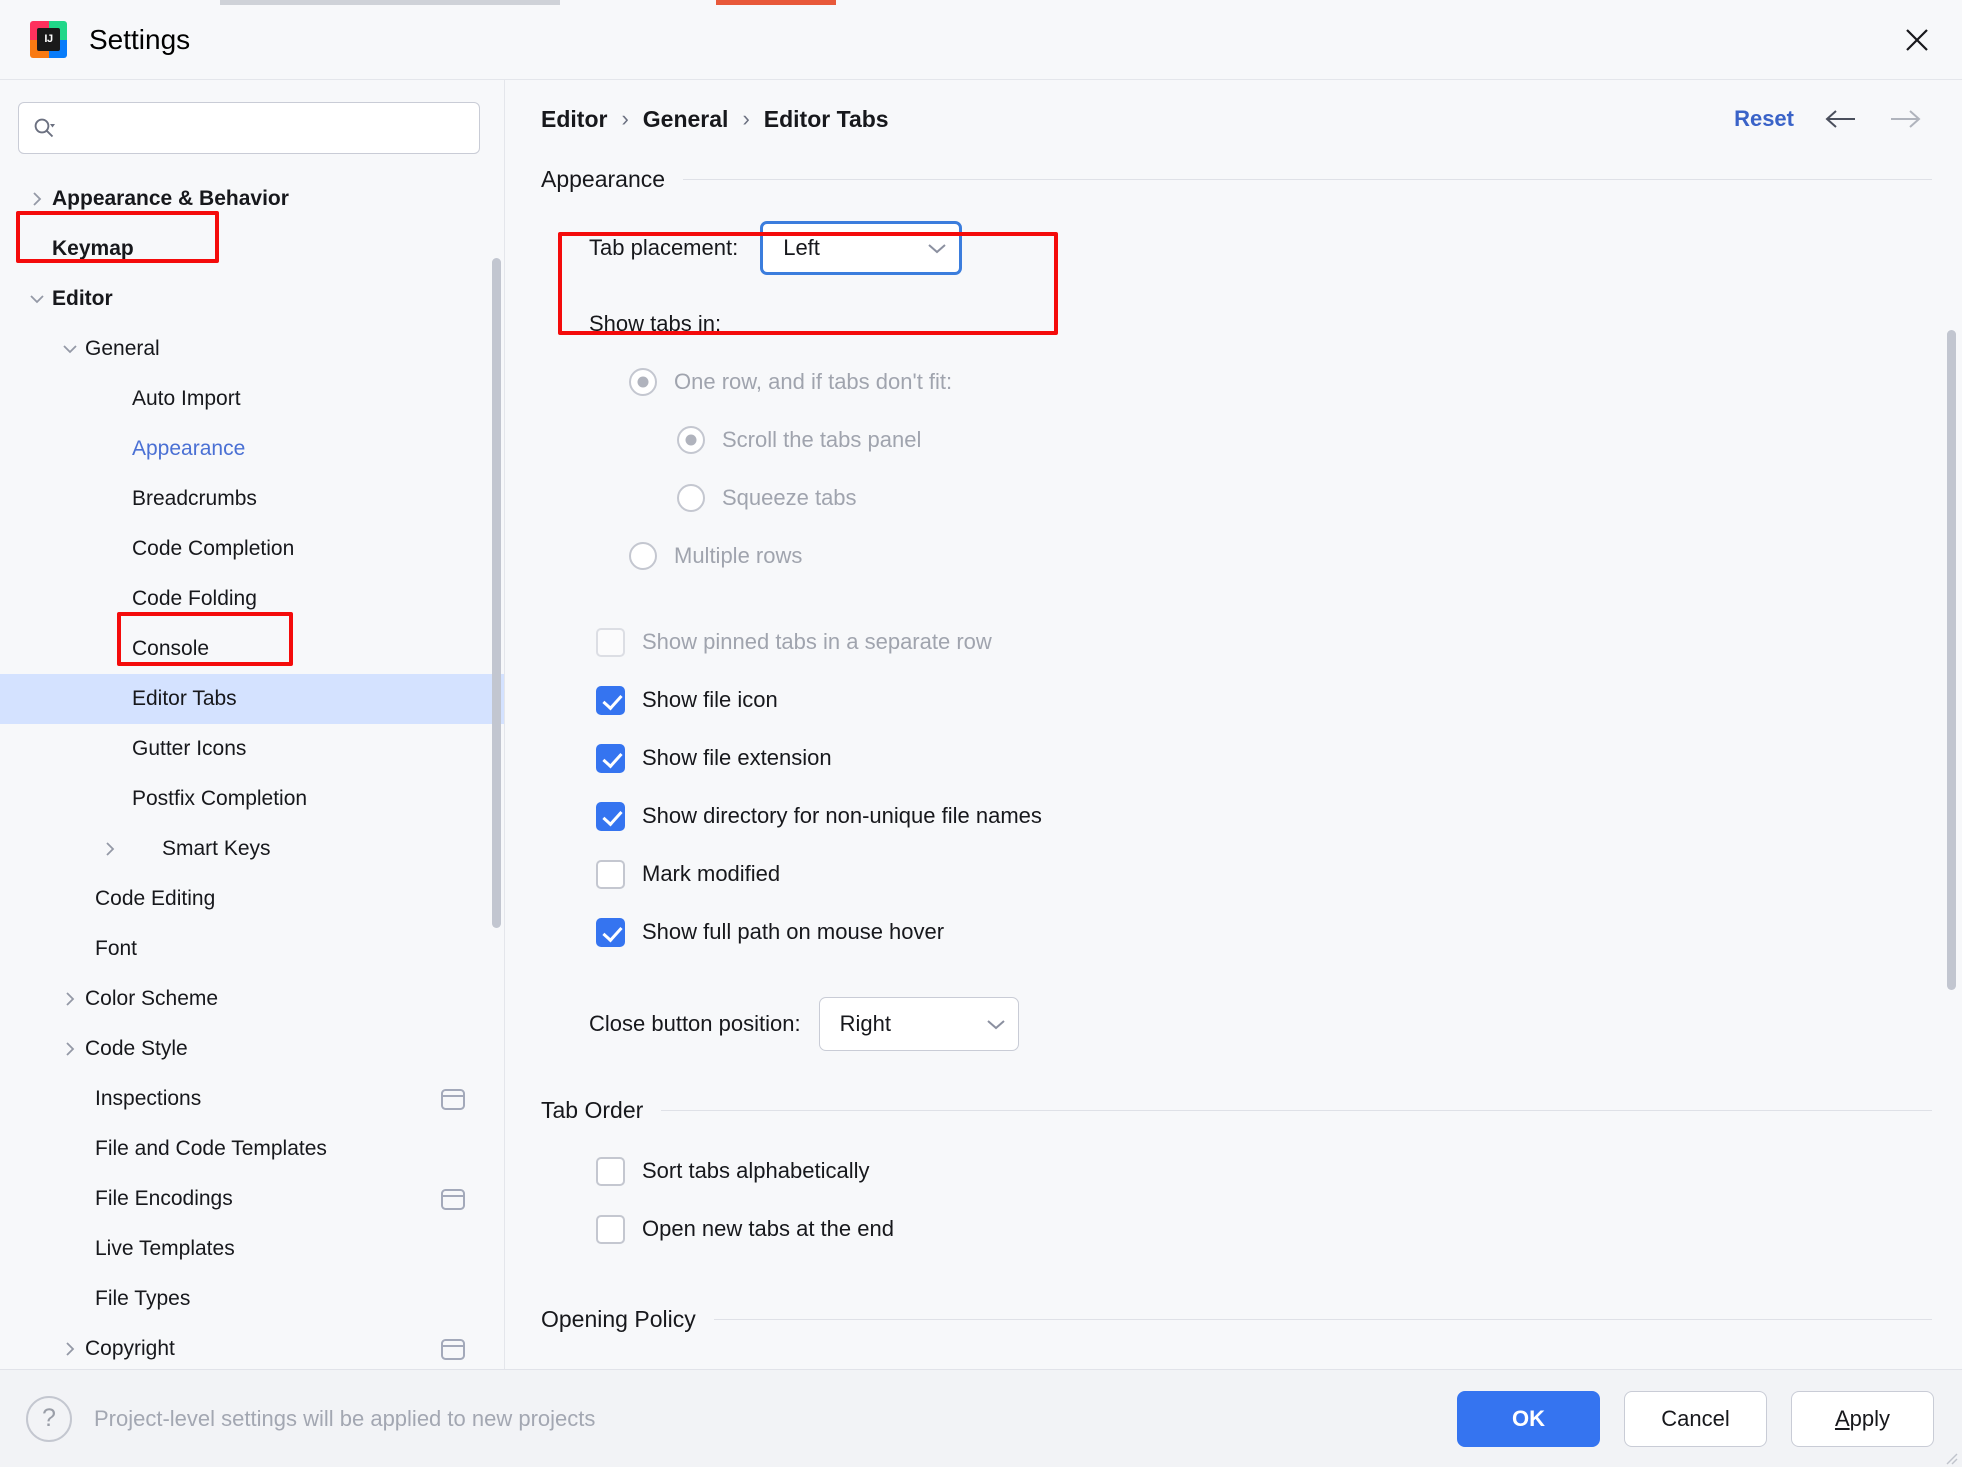 This screenshot has width=1962, height=1467. Describe the element at coordinates (756, 1170) in the screenshot. I see `checkbox-label: Sort tabs alphabetically` at that location.